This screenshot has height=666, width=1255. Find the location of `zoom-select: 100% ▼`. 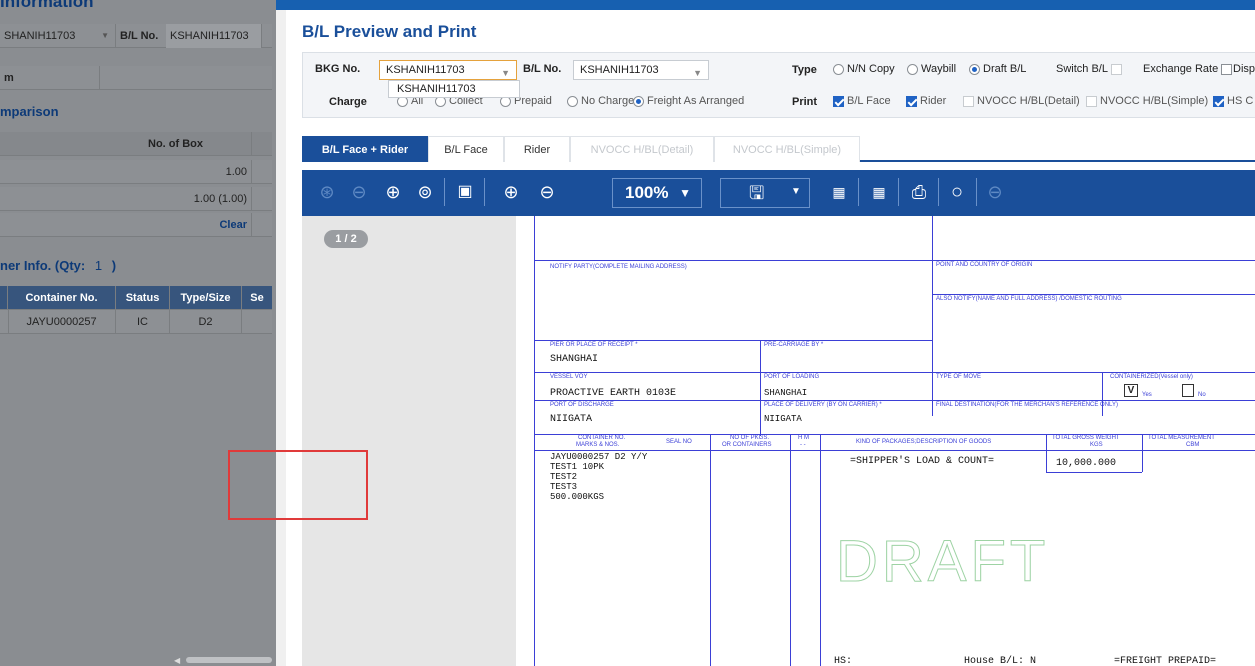

zoom-select: 100% ▼ is located at coordinates (657, 193).